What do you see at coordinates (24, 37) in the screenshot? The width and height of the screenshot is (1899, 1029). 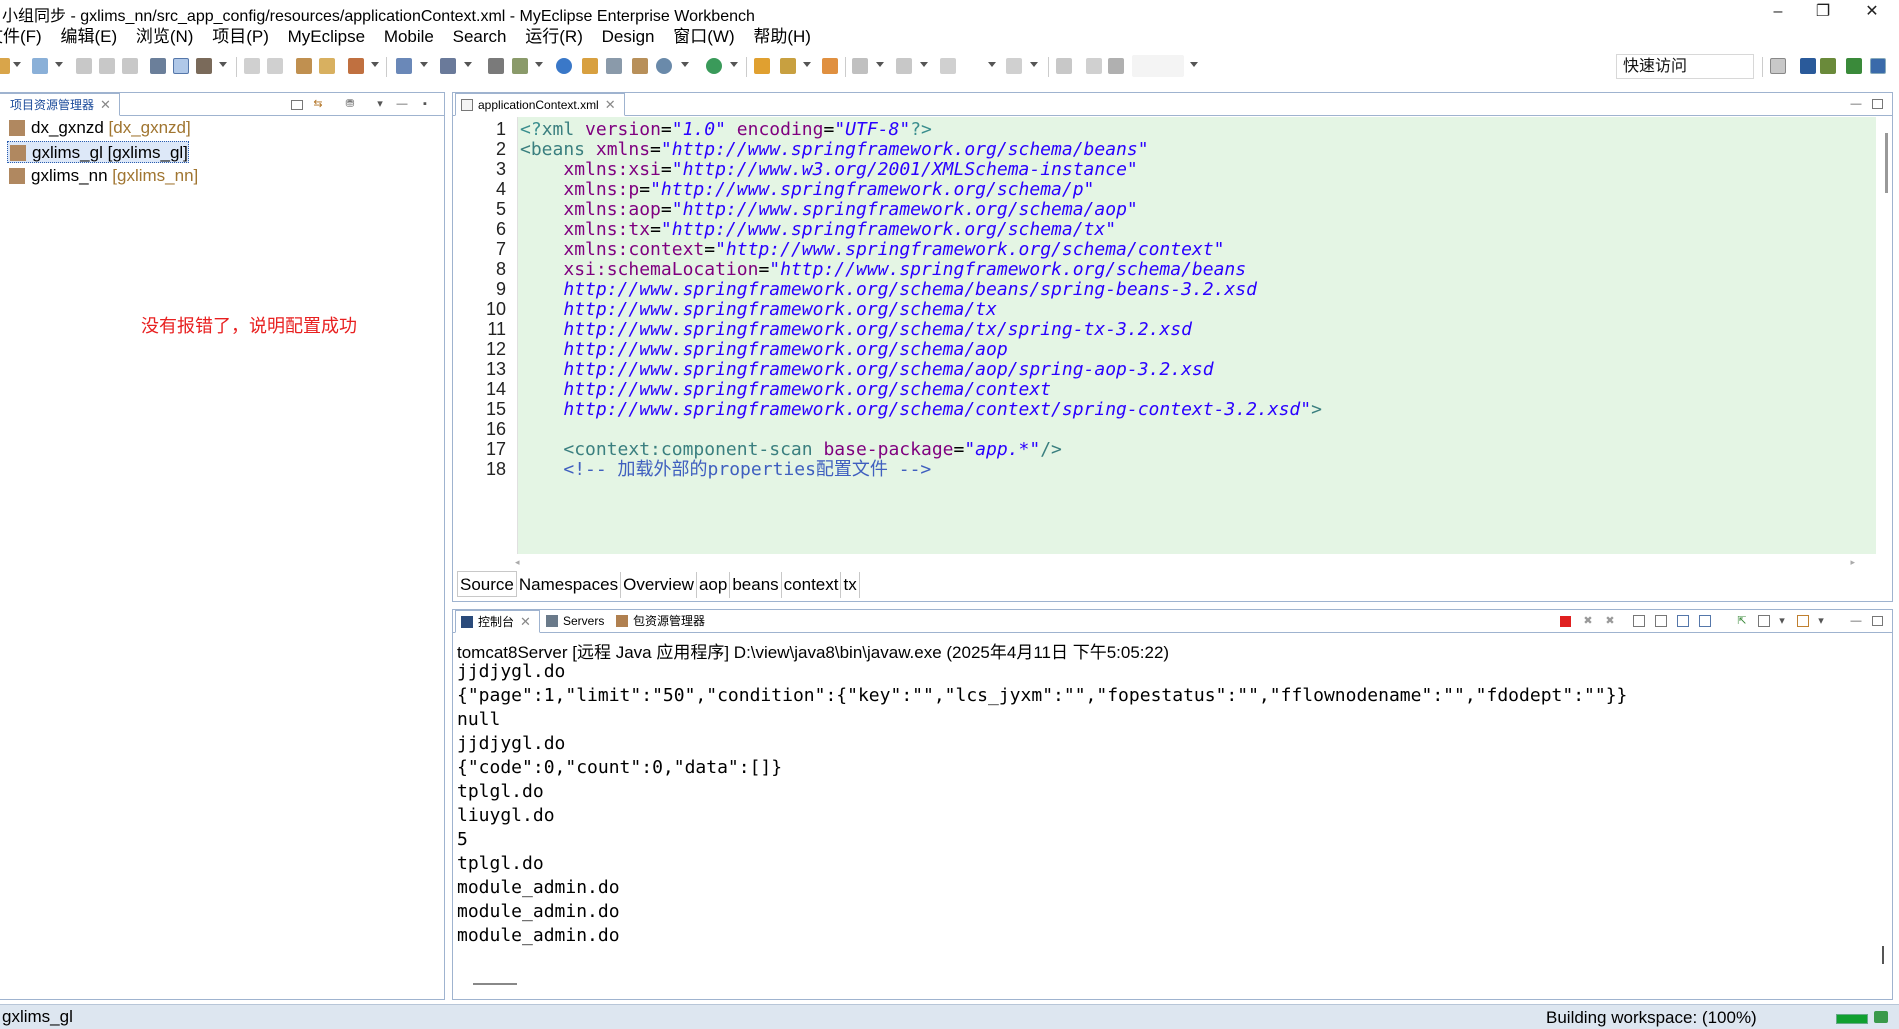 I see `menu-file: 文件(F)` at bounding box center [24, 37].